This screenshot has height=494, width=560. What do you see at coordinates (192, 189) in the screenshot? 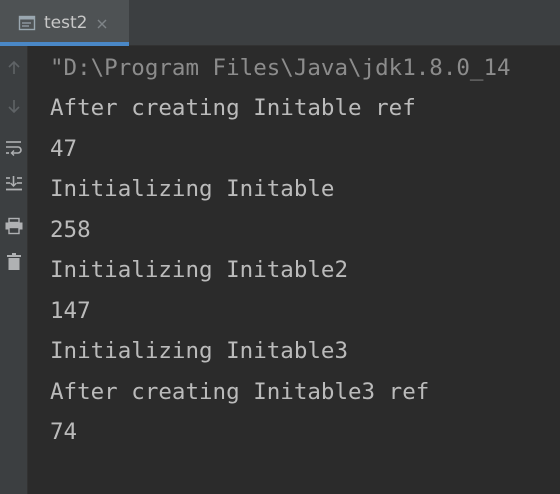
I see `console-line: Initializing Initable` at bounding box center [192, 189].